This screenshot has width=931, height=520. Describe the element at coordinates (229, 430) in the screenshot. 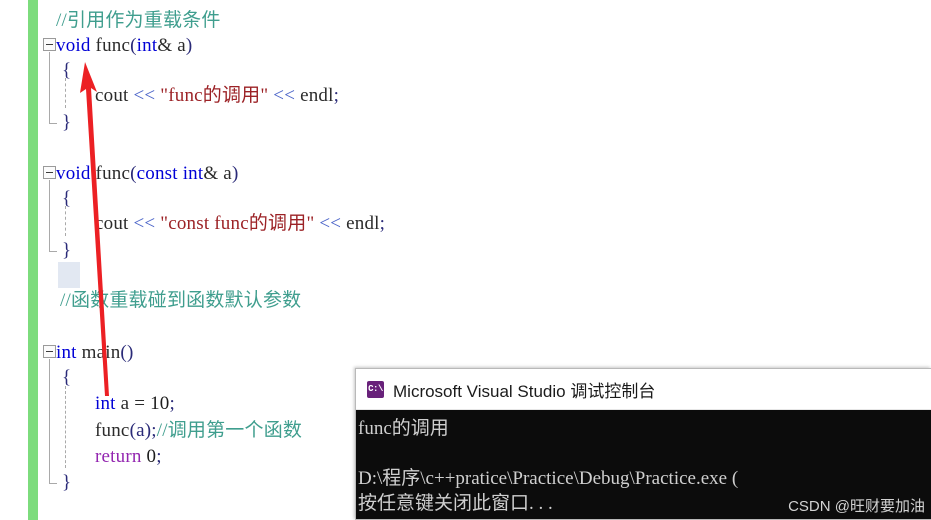

I see `code-token: //调用第一个函数` at that location.